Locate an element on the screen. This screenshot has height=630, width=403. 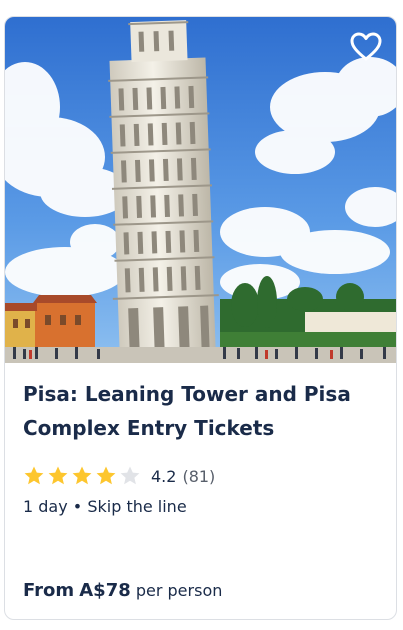
wishlist-button is located at coordinates (366, 47).